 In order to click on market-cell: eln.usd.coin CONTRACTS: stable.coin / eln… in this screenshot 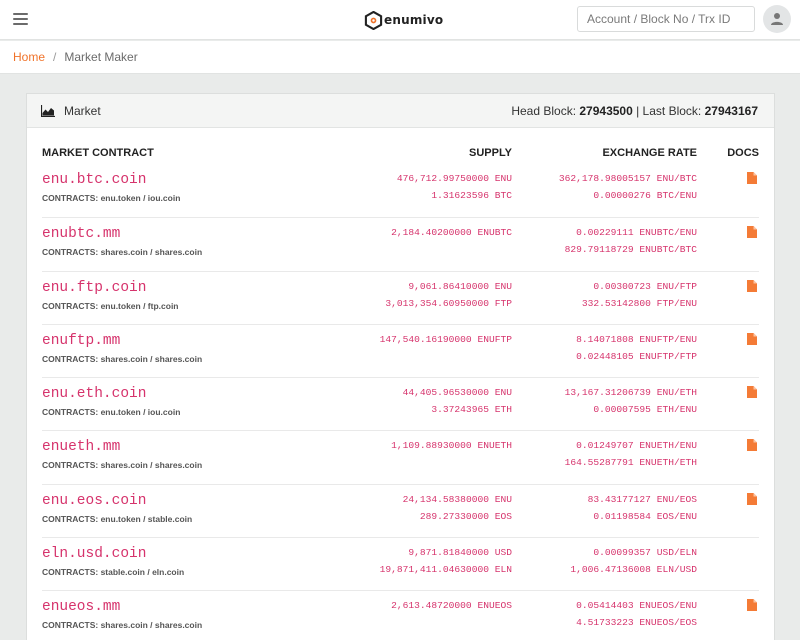, I will do `click(152, 564)`.